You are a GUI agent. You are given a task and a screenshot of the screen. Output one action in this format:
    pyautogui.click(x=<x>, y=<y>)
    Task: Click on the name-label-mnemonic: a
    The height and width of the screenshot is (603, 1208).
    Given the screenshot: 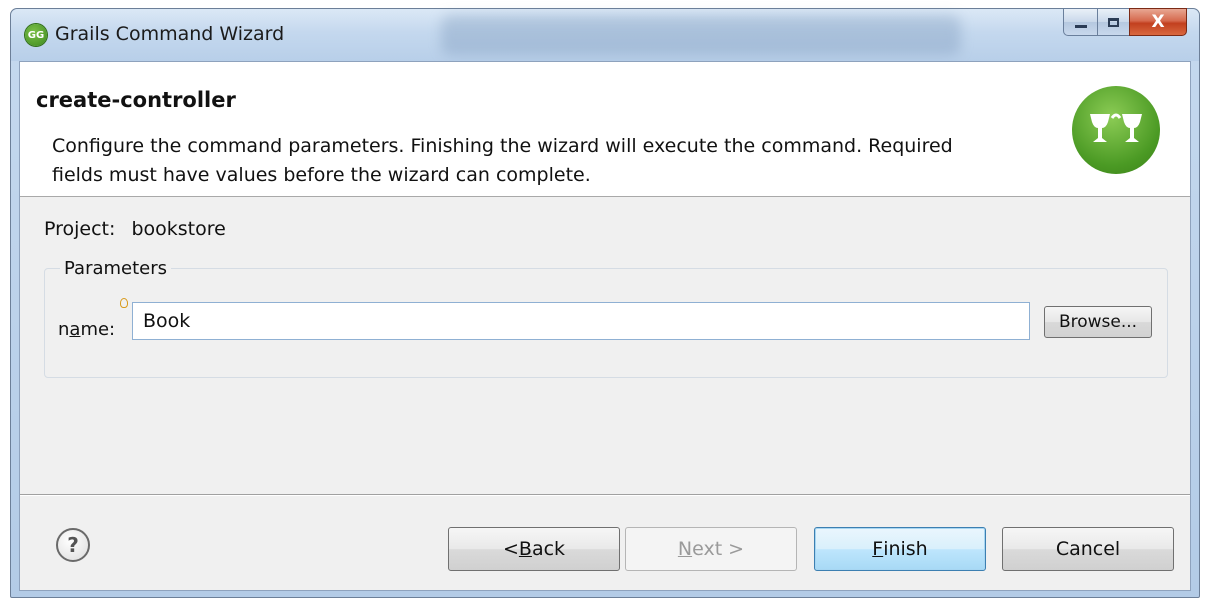 What is the action you would take?
    pyautogui.click(x=75, y=329)
    